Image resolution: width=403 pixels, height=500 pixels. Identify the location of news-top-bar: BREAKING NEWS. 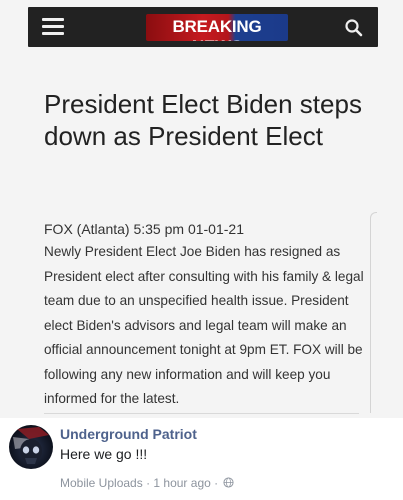
(203, 27).